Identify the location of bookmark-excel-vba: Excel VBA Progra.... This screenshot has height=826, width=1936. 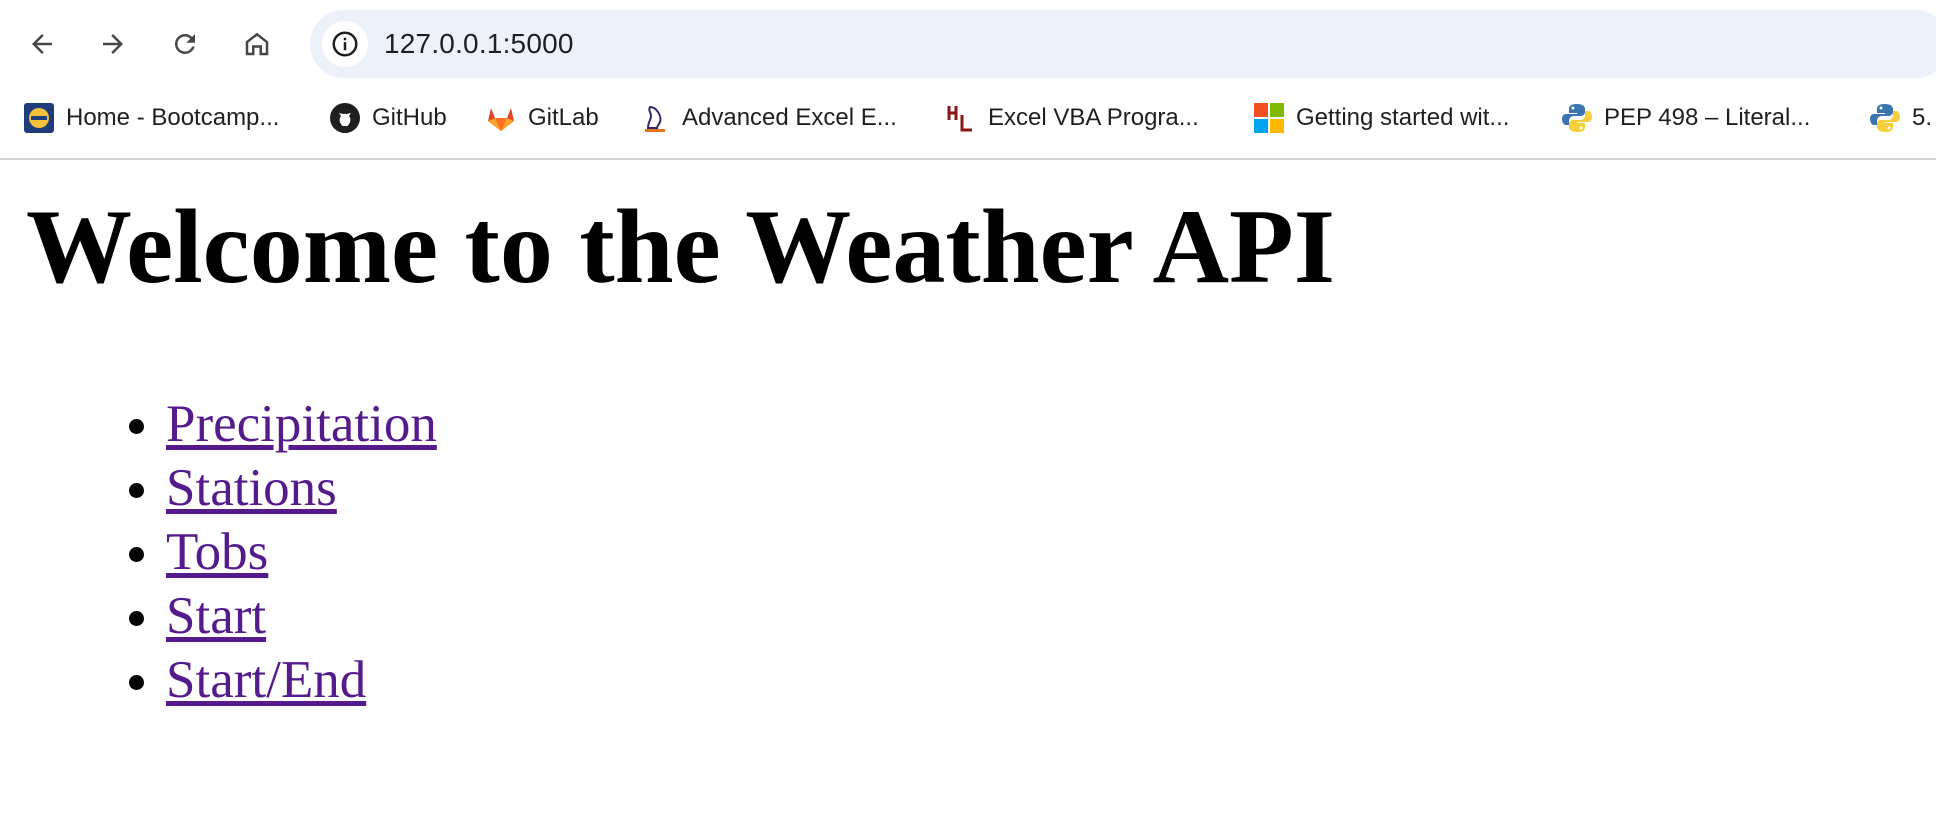
(1071, 118).